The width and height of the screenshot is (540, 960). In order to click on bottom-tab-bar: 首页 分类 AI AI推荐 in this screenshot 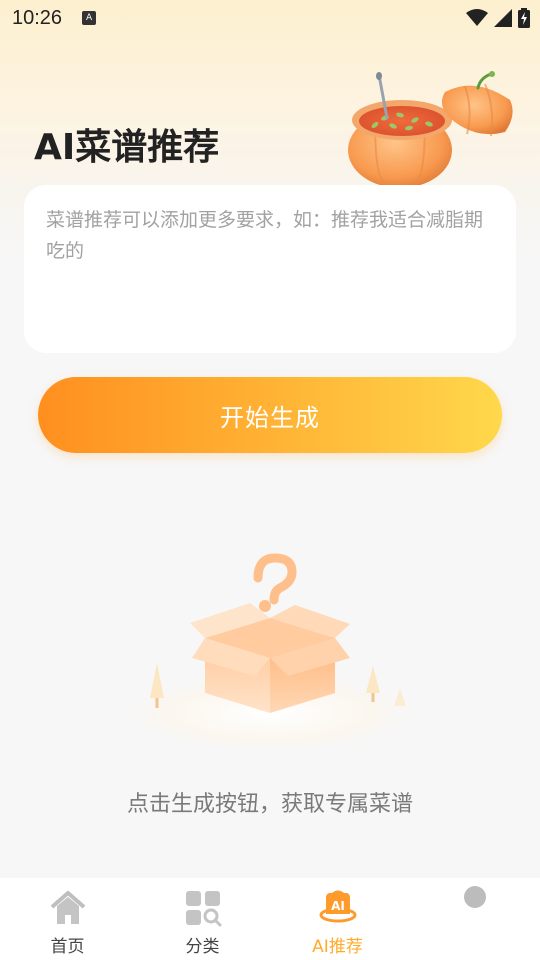, I will do `click(270, 919)`.